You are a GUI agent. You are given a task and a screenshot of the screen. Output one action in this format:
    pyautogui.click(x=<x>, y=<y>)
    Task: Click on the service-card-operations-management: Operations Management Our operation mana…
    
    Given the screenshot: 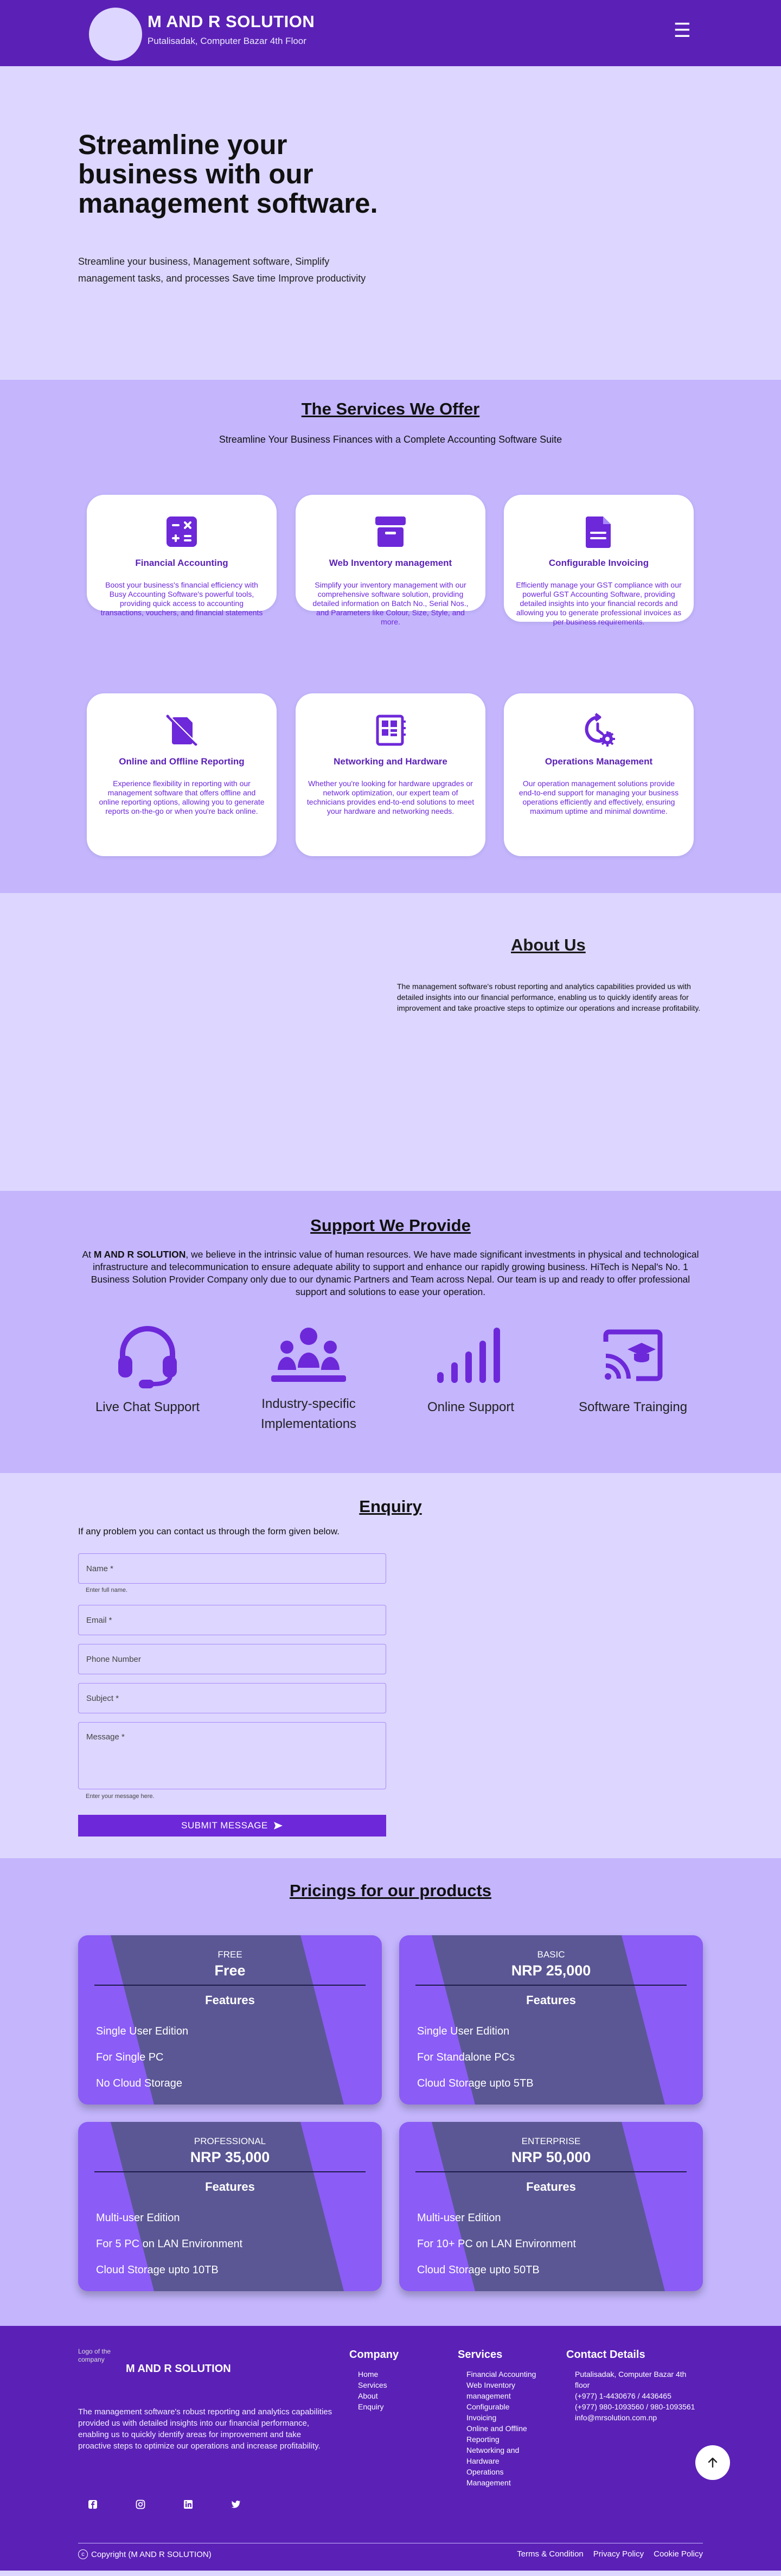 What is the action you would take?
    pyautogui.click(x=599, y=774)
    